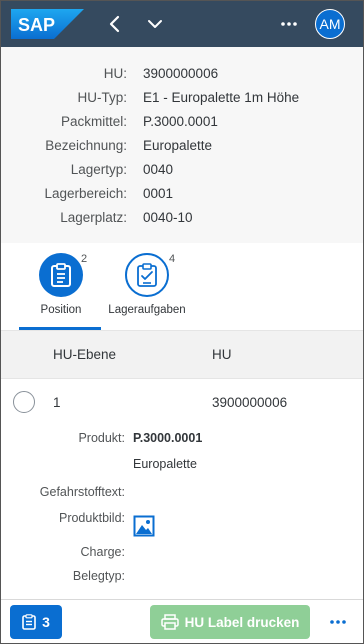  What do you see at coordinates (222, 354) in the screenshot?
I see `column-header-hu: HU` at bounding box center [222, 354].